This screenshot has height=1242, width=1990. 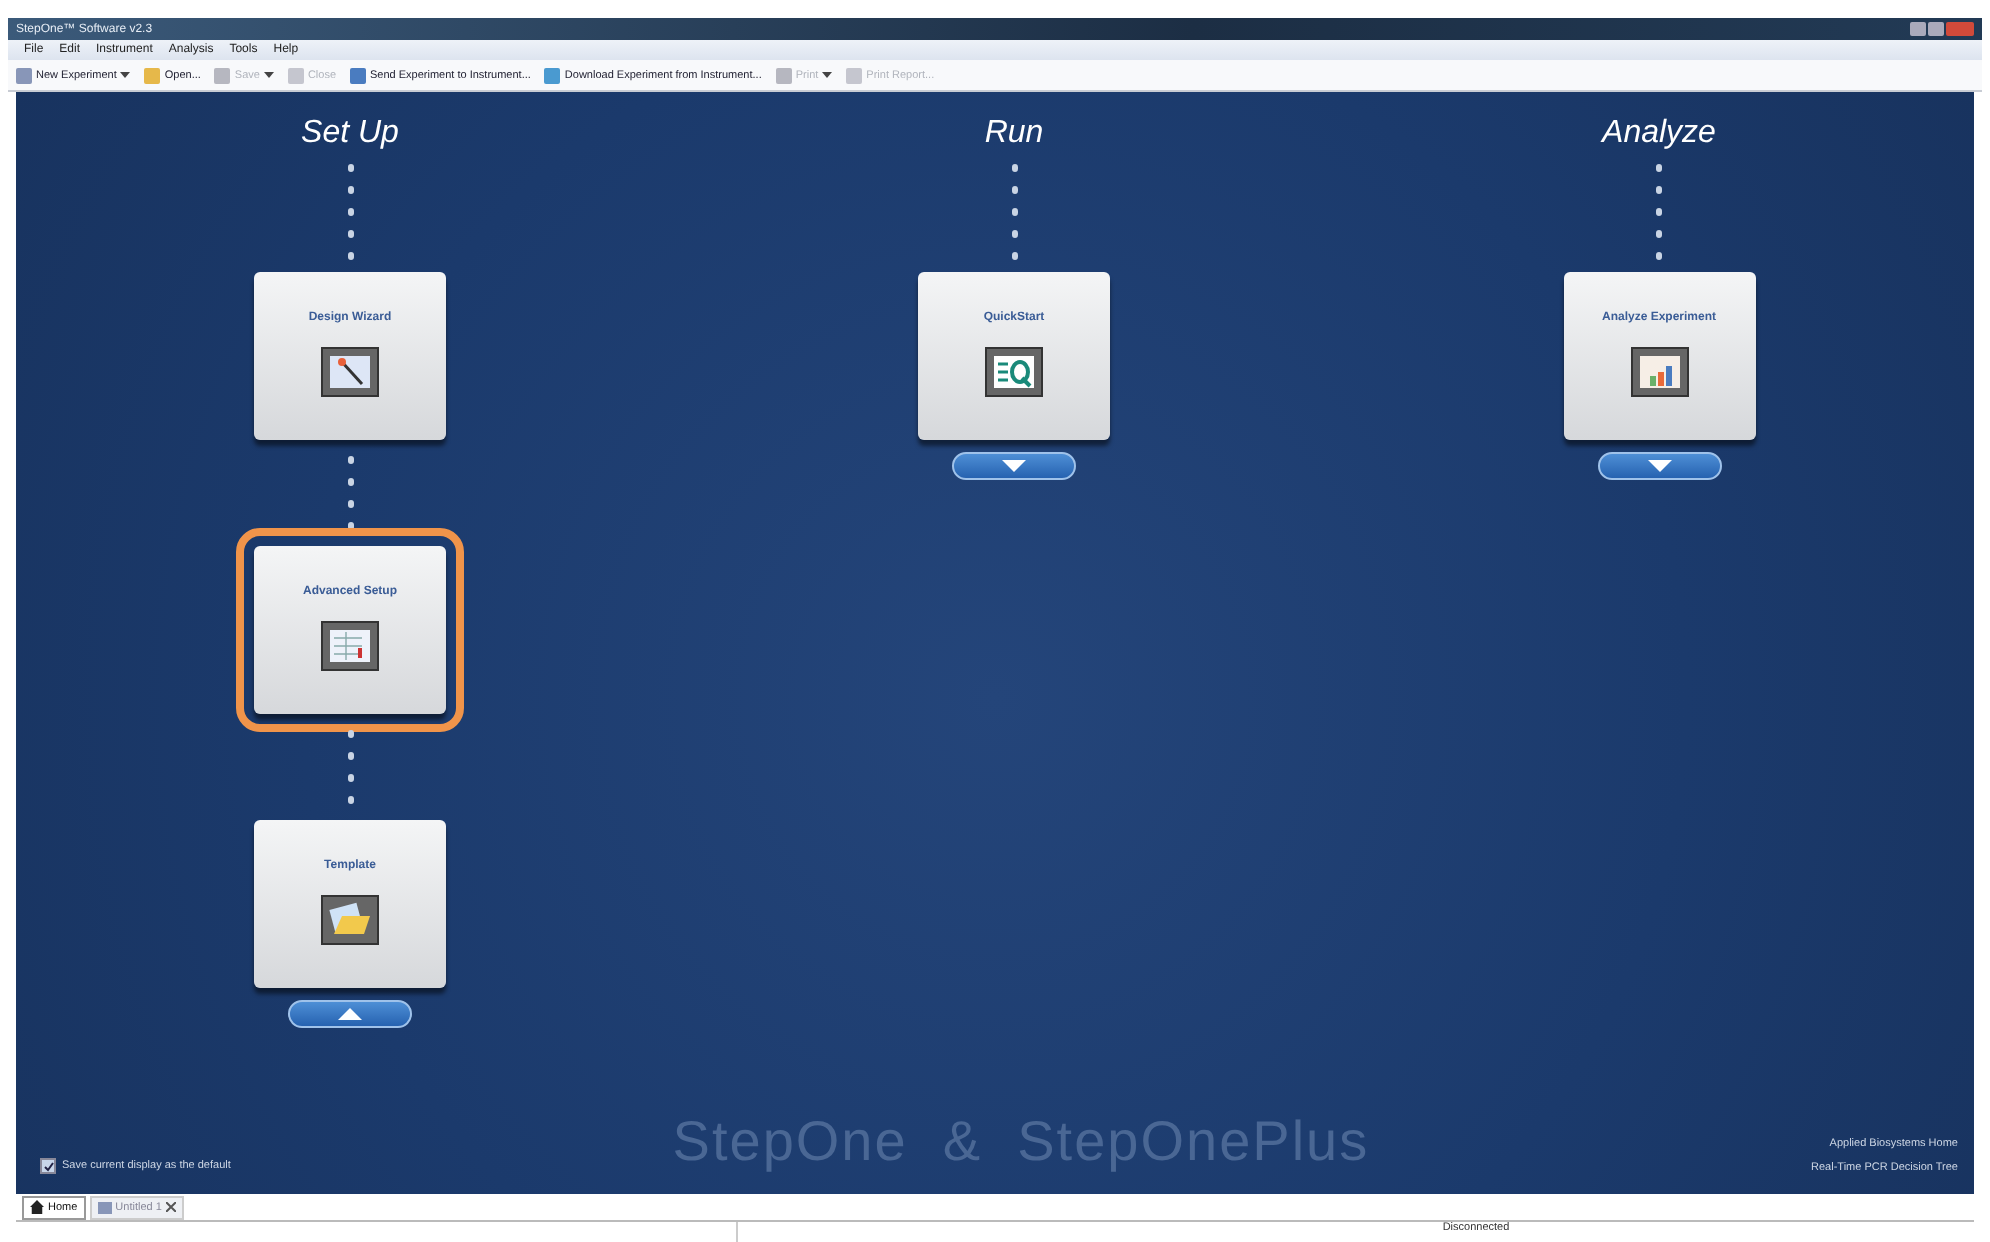 What do you see at coordinates (1014, 134) in the screenshot?
I see `column-heading: Run` at bounding box center [1014, 134].